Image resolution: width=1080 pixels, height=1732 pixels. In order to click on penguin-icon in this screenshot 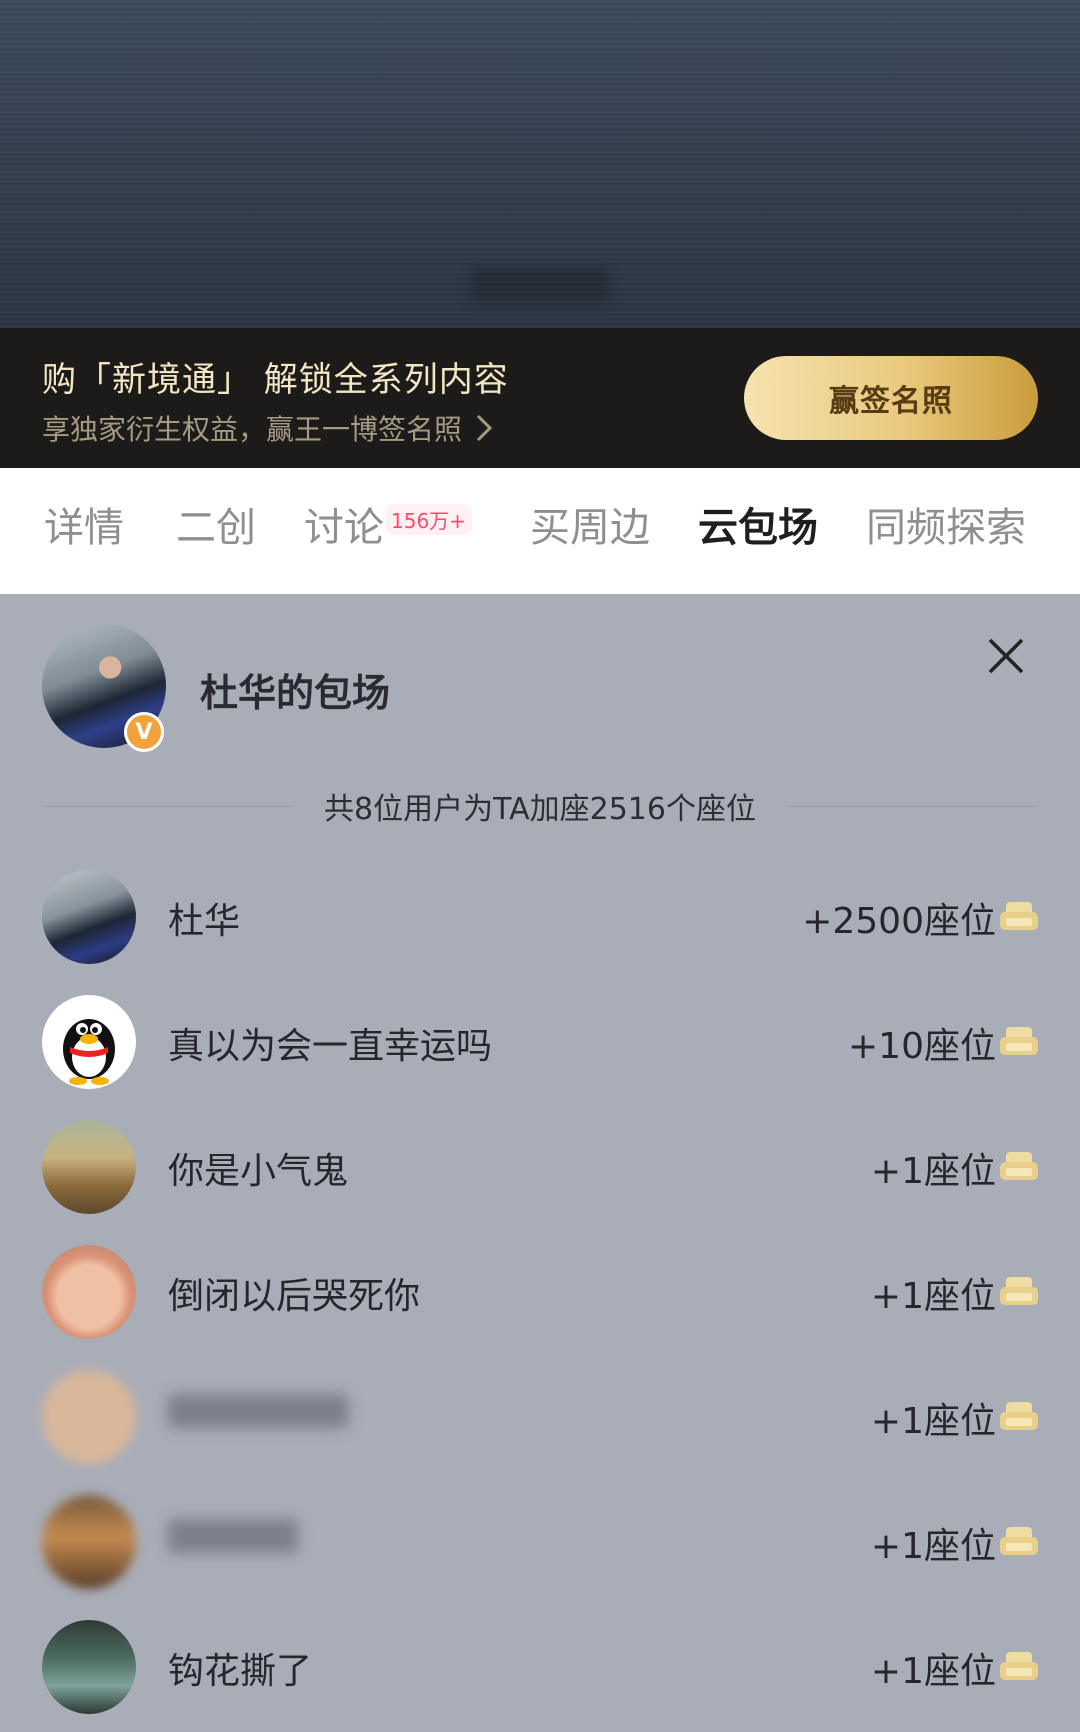, I will do `click(89, 1052)`.